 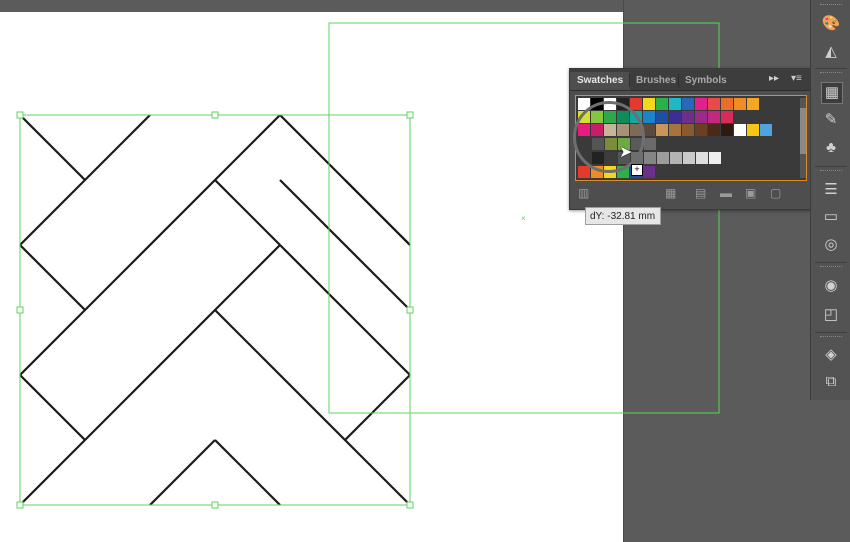 What do you see at coordinates (831, 190) in the screenshot?
I see `stroke-panel-icon: ☰` at bounding box center [831, 190].